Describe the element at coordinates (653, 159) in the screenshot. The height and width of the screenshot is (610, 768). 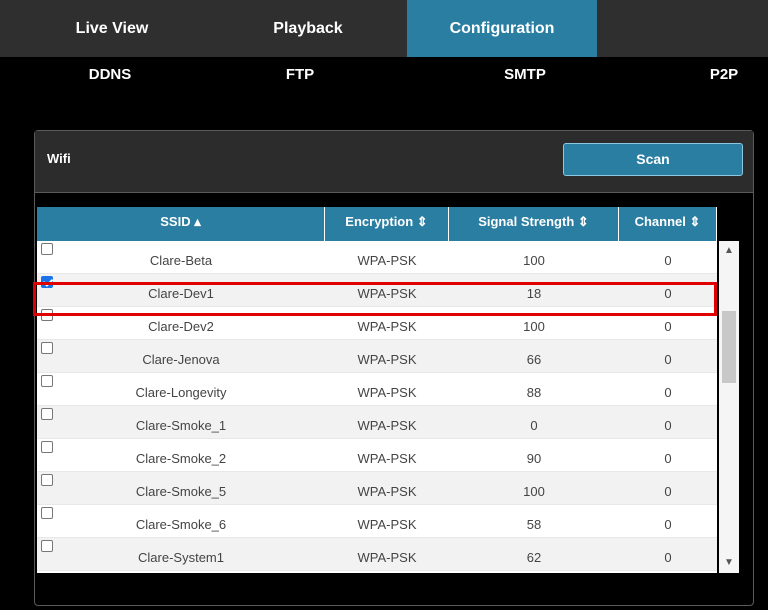
I see `scan-button: Scan` at that location.